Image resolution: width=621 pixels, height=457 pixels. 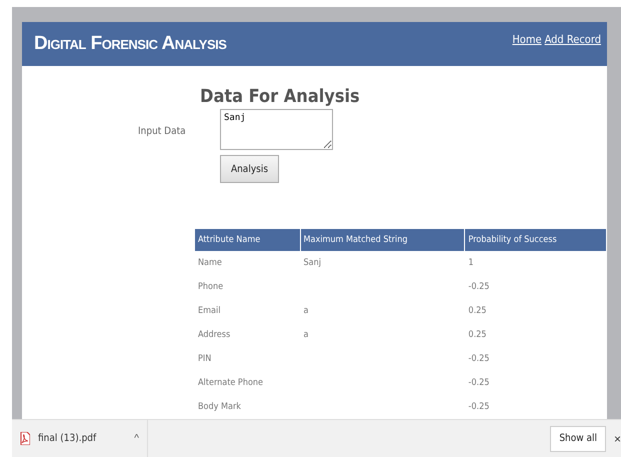 What do you see at coordinates (536, 240) in the screenshot?
I see `column-header: Probability of Success` at bounding box center [536, 240].